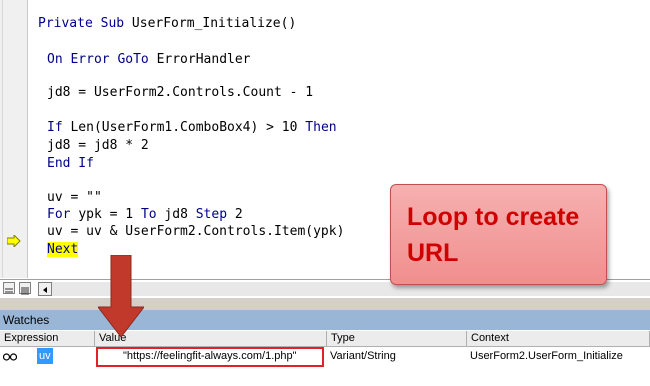 This screenshot has width=650, height=386. Describe the element at coordinates (109, 214) in the screenshot. I see `code-token: ypk = 1` at that location.